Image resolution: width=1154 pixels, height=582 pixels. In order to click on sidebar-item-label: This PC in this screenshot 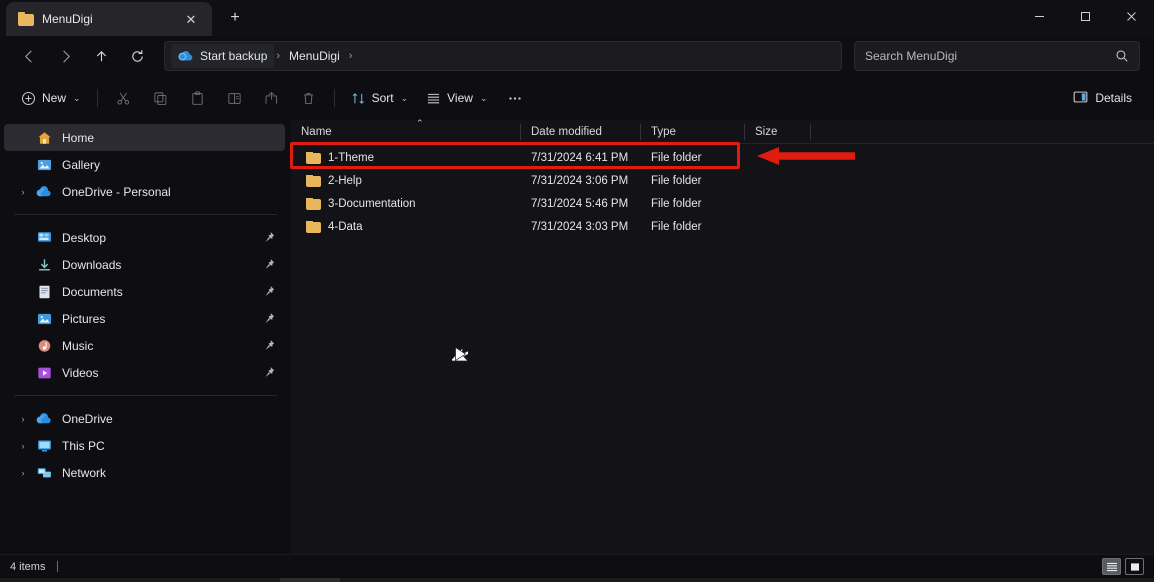, I will do `click(83, 445)`.